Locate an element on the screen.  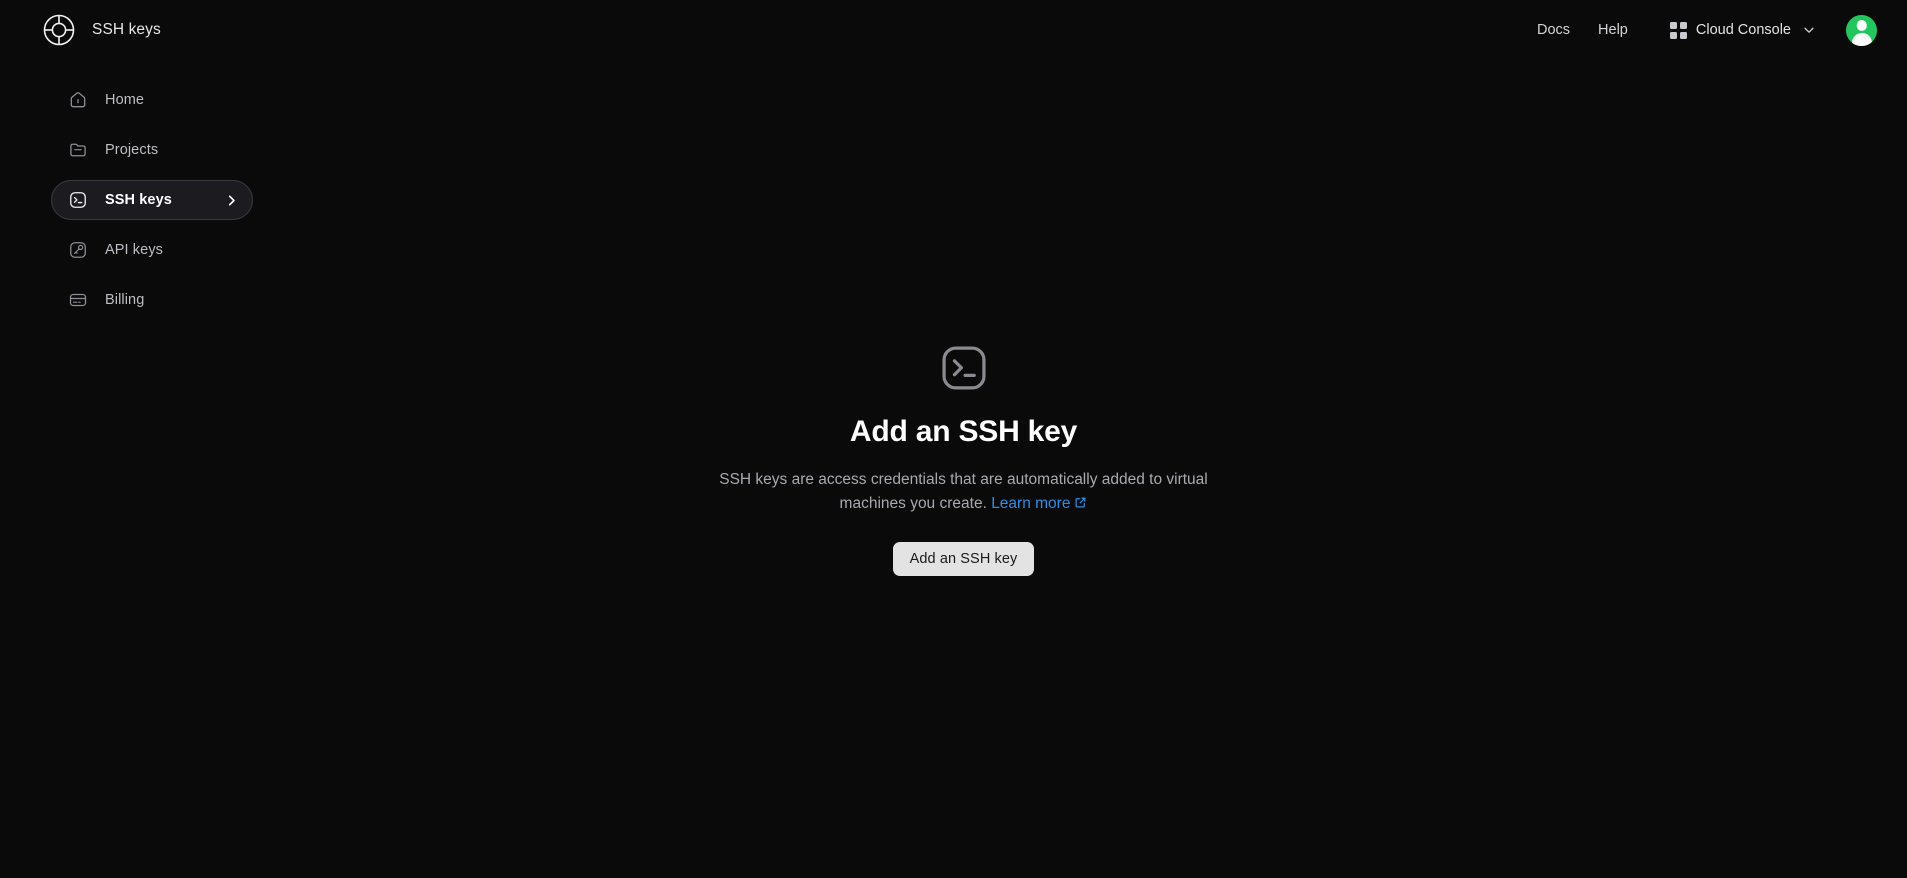
sidebar-item-label: Billing is located at coordinates (125, 300).